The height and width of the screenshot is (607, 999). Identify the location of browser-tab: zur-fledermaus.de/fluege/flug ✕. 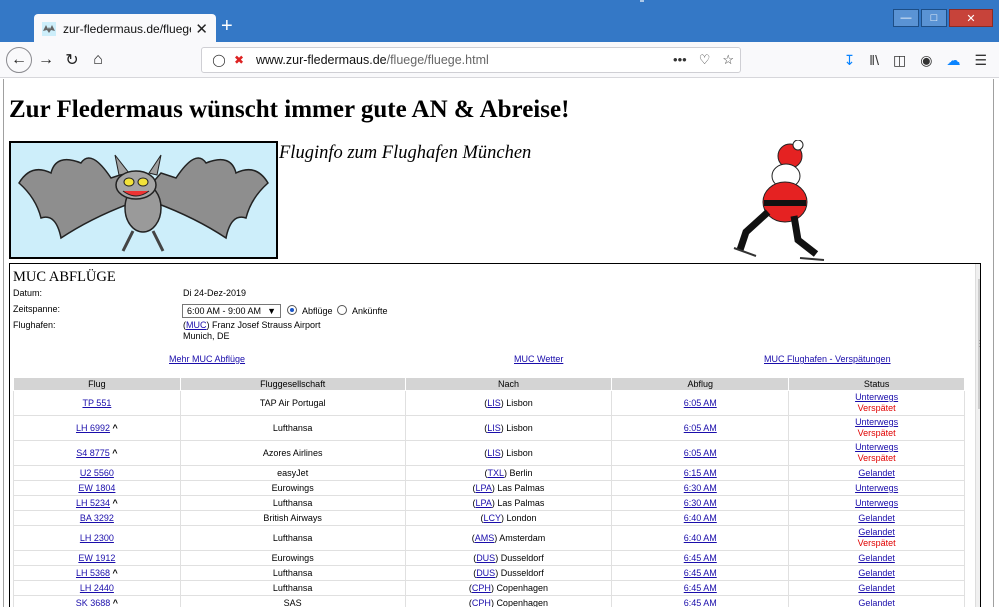
(125, 28).